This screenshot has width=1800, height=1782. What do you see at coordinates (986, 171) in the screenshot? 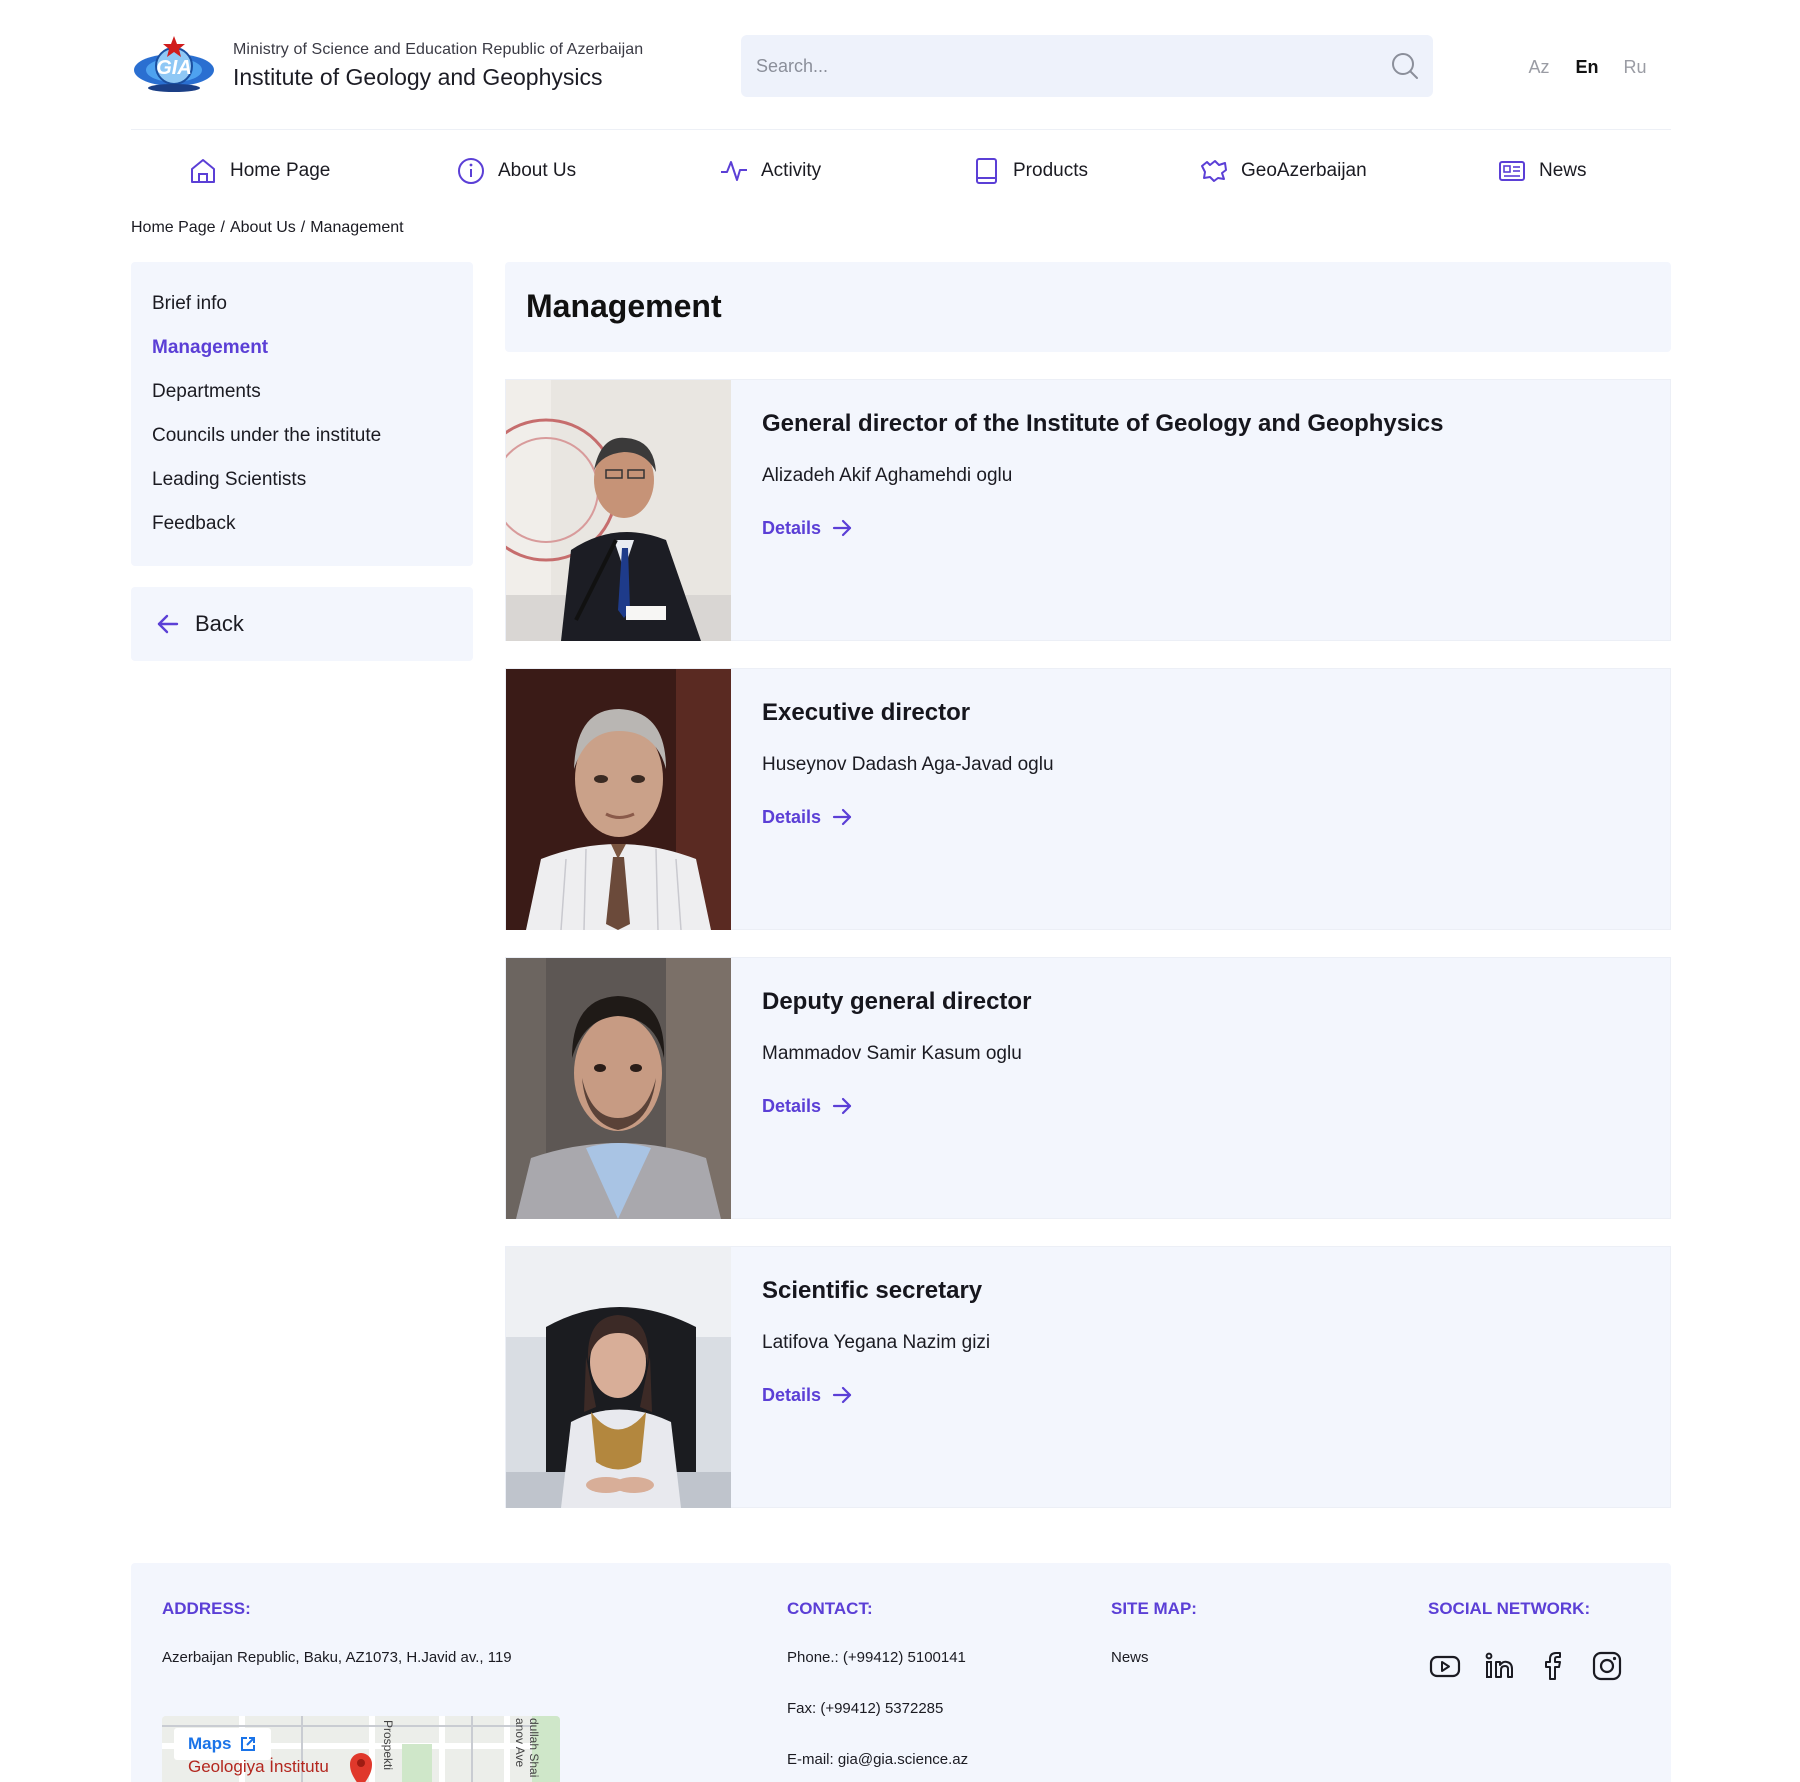
I see `book-icon` at bounding box center [986, 171].